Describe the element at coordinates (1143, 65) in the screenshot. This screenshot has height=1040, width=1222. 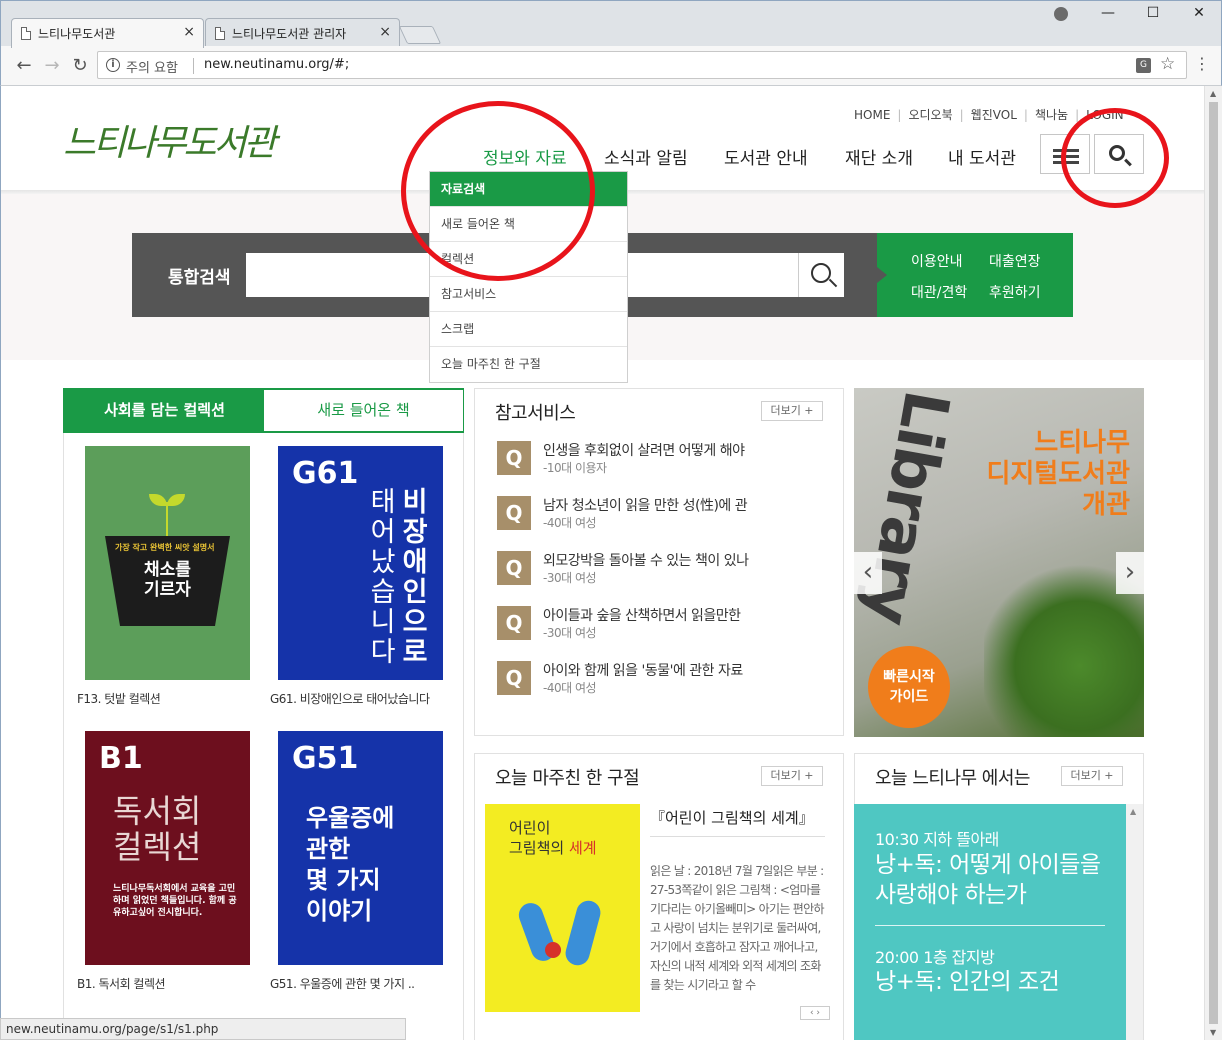
I see `translate-icon: G` at that location.